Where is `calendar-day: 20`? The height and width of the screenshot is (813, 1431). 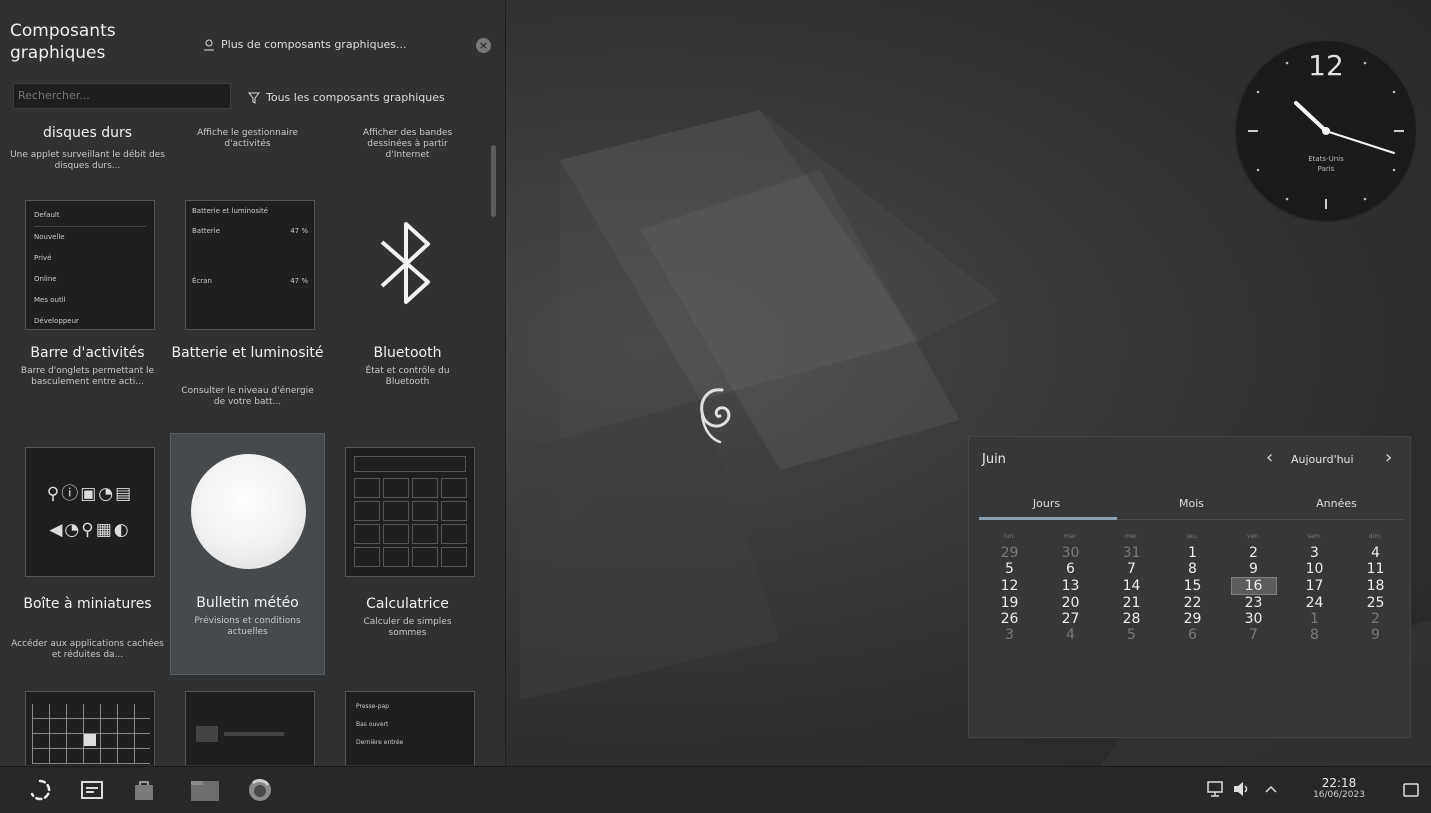 calendar-day: 20 is located at coordinates (1070, 603).